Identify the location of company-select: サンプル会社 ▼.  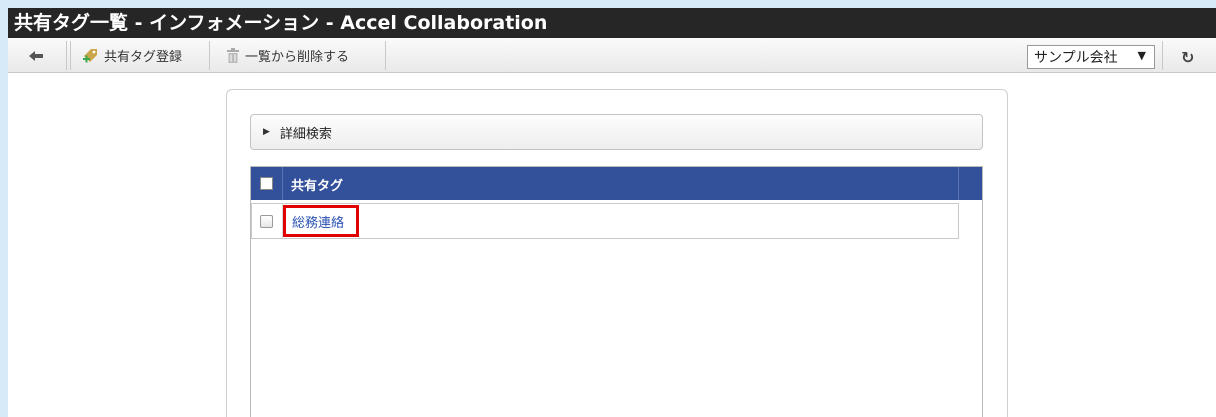
(1091, 57).